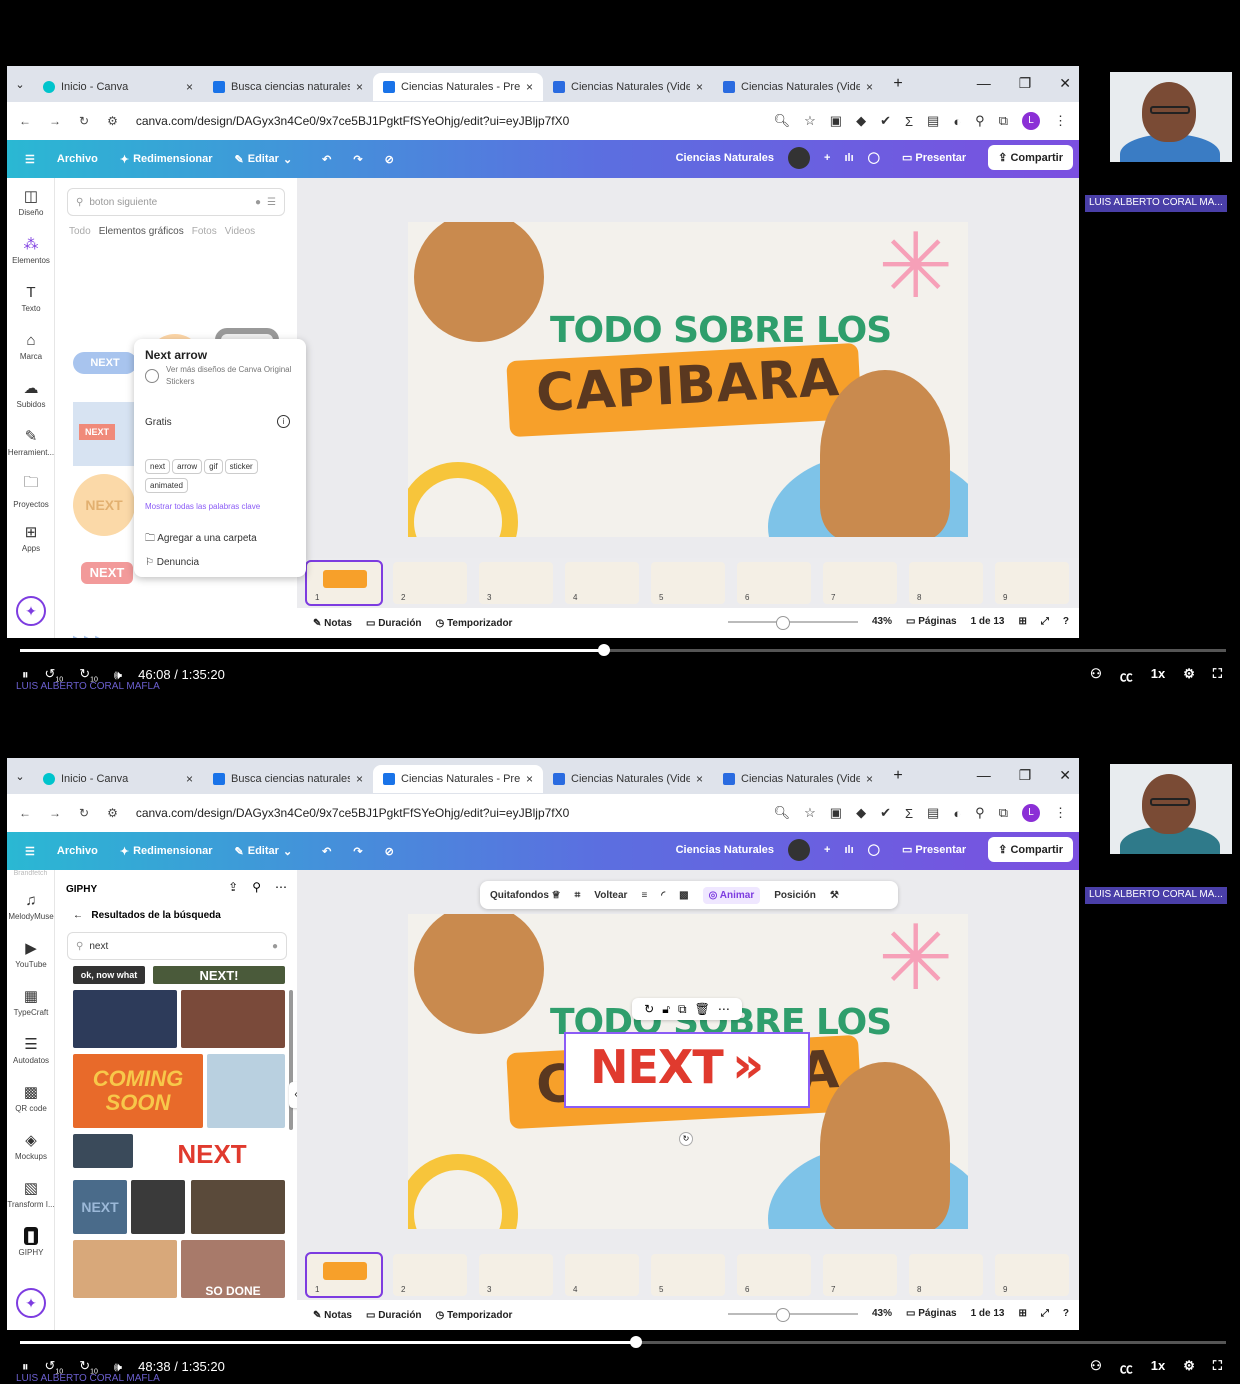  Describe the element at coordinates (795, 895) in the screenshot. I see `position-button: Posición` at that location.